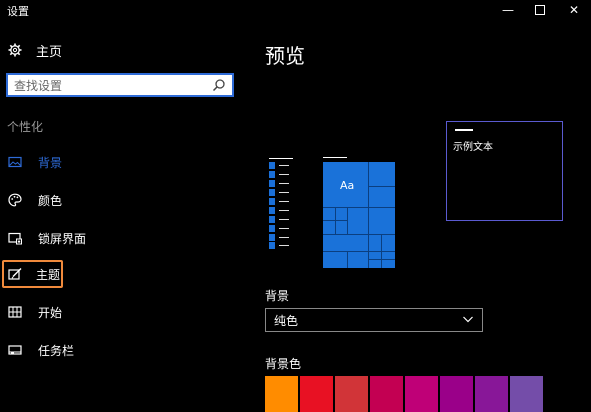  Describe the element at coordinates (285, 56) in the screenshot. I see `page-title: 预览` at that location.